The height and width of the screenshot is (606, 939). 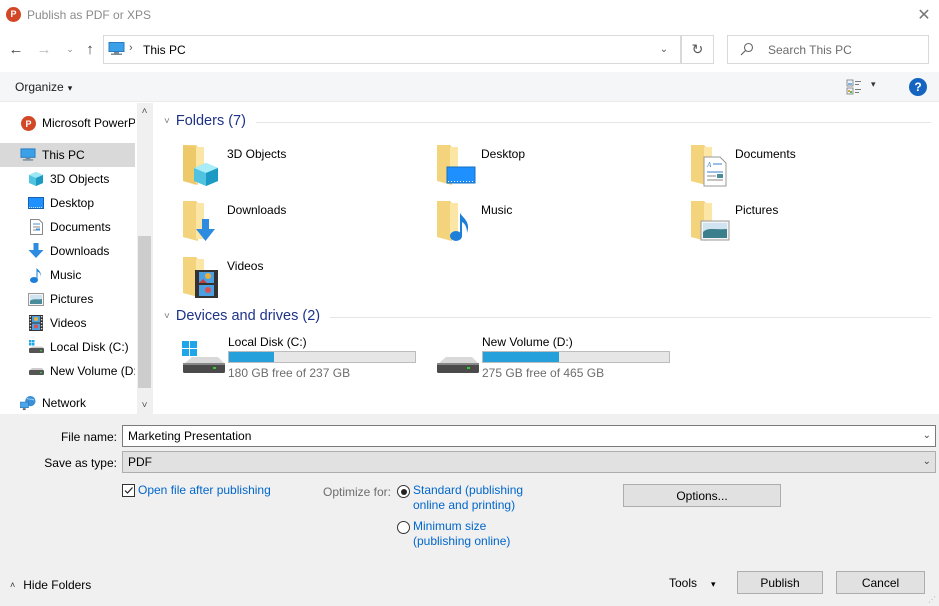 I want to click on sidebar-item-pictures: Pictures, so click(x=67, y=299).